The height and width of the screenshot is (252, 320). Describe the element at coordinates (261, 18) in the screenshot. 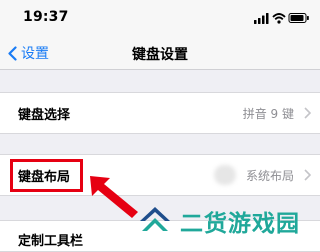

I see `signal-icon` at that location.